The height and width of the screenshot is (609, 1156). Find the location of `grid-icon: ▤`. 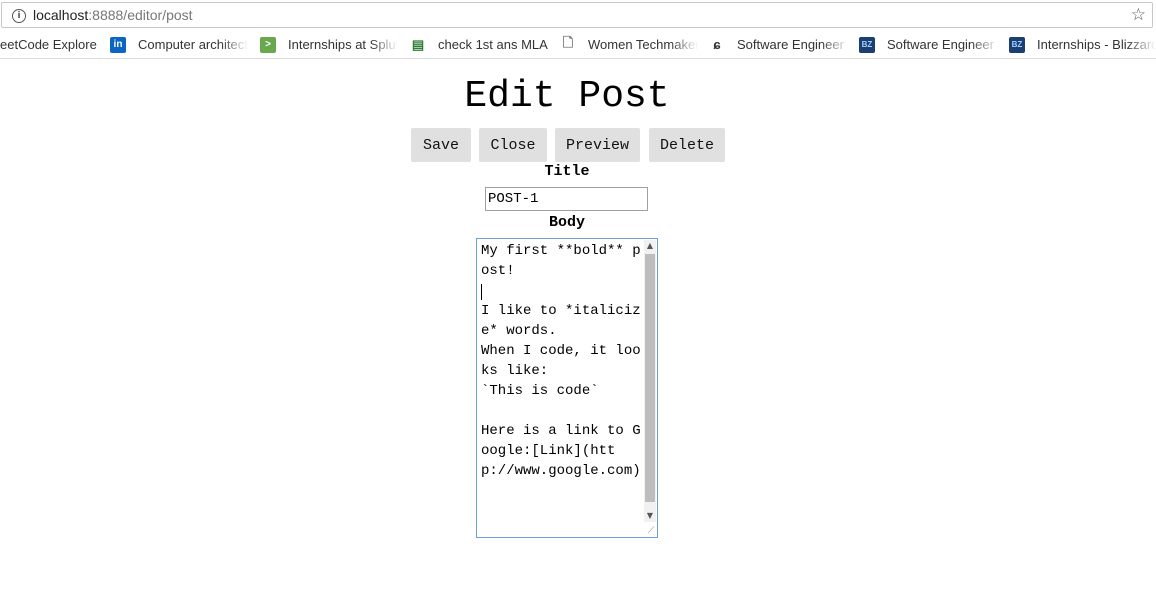

grid-icon: ▤ is located at coordinates (418, 44).